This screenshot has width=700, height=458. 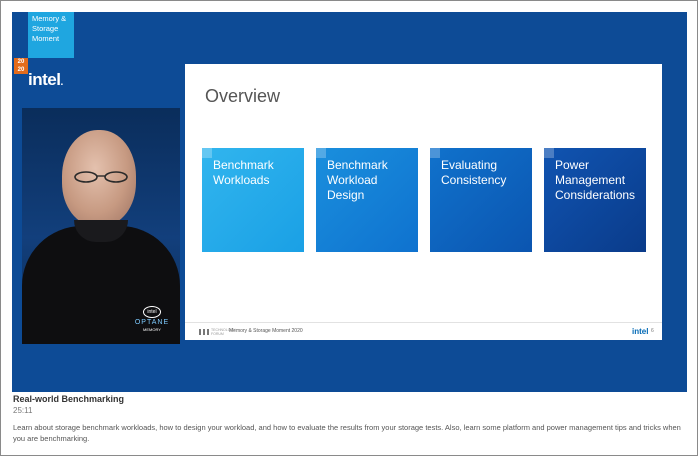 I want to click on tile-benchmark-workload-design: Benchmark Workload Design, so click(x=367, y=200).